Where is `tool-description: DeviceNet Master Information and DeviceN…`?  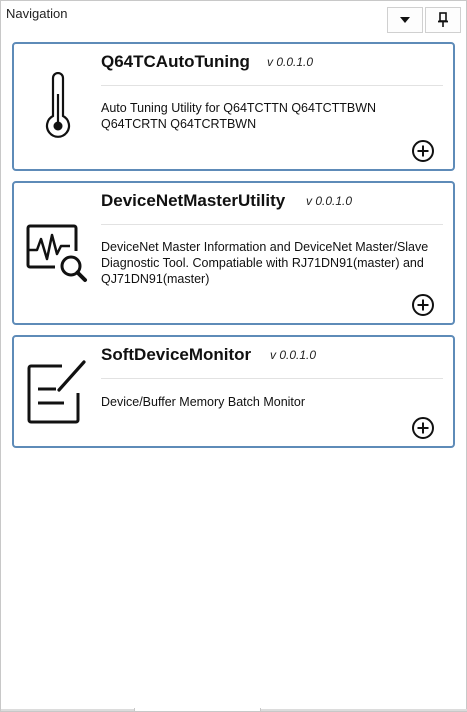 tool-description: DeviceNet Master Information and DeviceN… is located at coordinates (265, 263).